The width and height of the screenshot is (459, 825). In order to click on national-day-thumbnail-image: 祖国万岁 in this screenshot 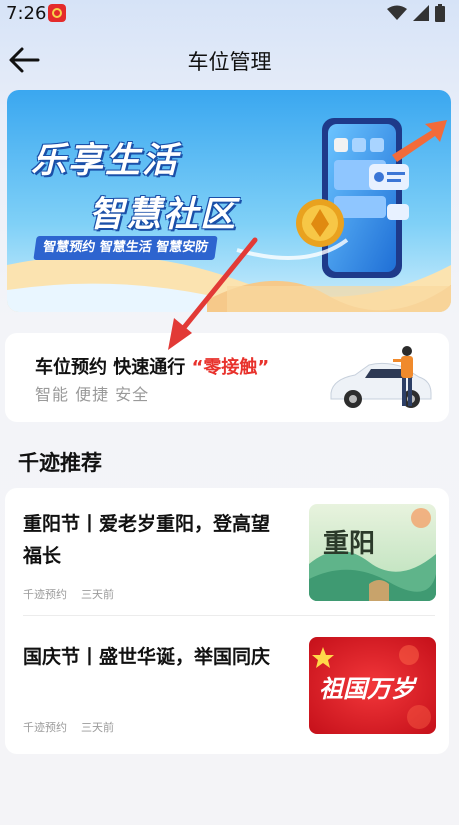, I will do `click(372, 685)`.